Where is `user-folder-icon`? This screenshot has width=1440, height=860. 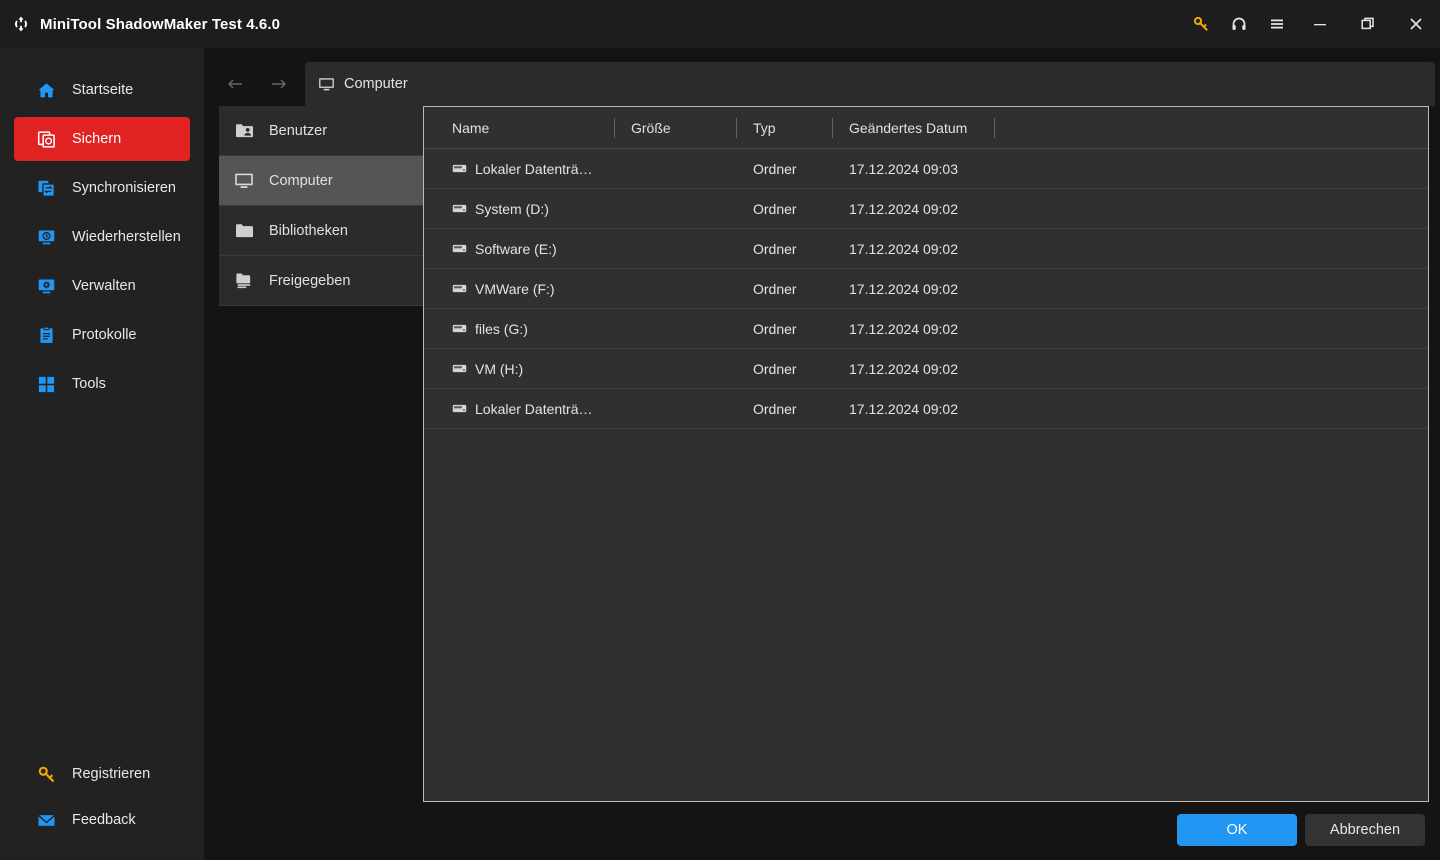
user-folder-icon is located at coordinates (244, 131).